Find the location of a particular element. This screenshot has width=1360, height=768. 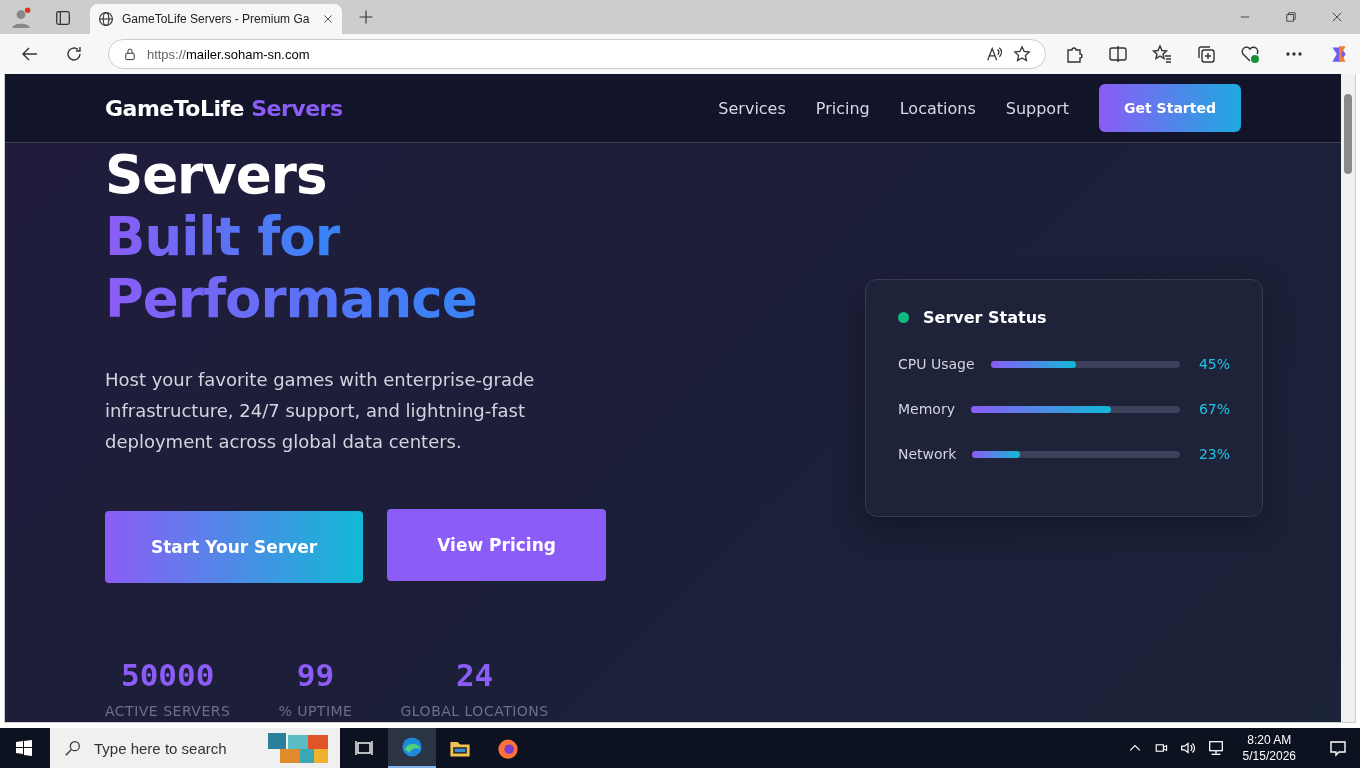

collections-icon is located at coordinates (1206, 54).